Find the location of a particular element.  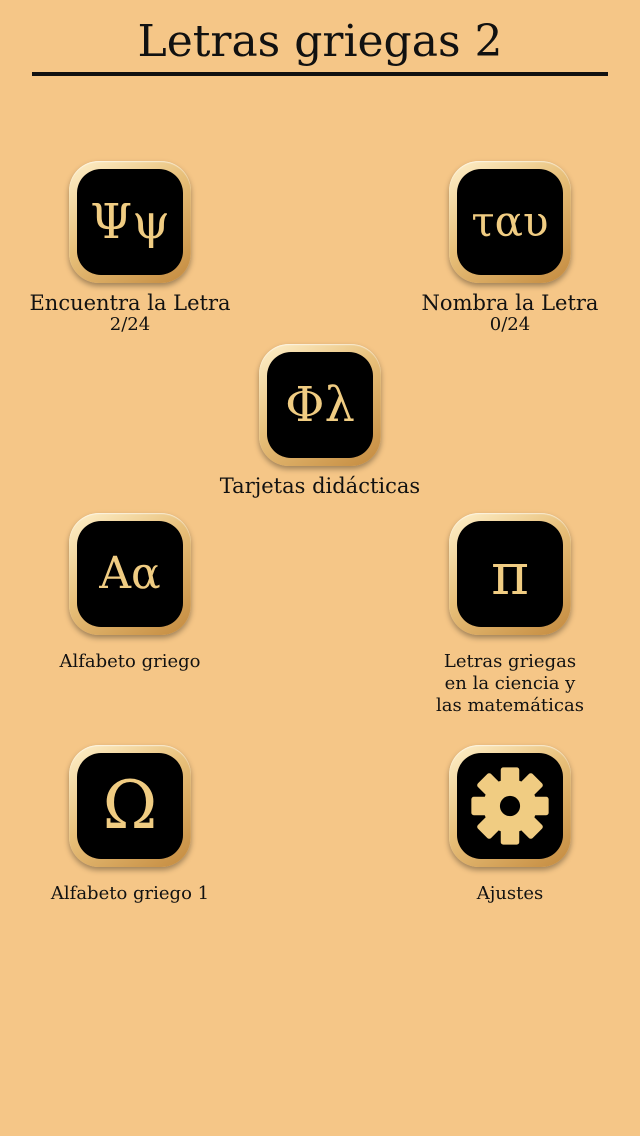

settings-button is located at coordinates (510, 806).